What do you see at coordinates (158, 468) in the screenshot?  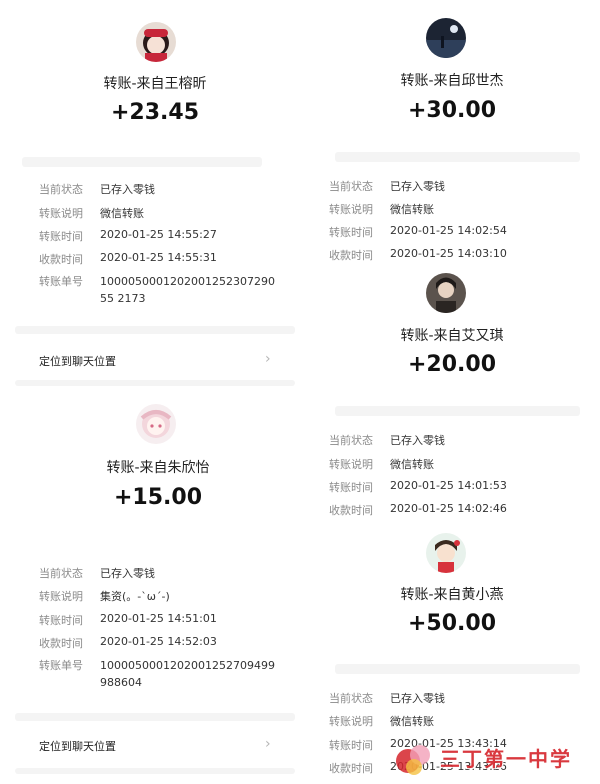 I see `transfer-title: 转账-来自朱欣怡` at bounding box center [158, 468].